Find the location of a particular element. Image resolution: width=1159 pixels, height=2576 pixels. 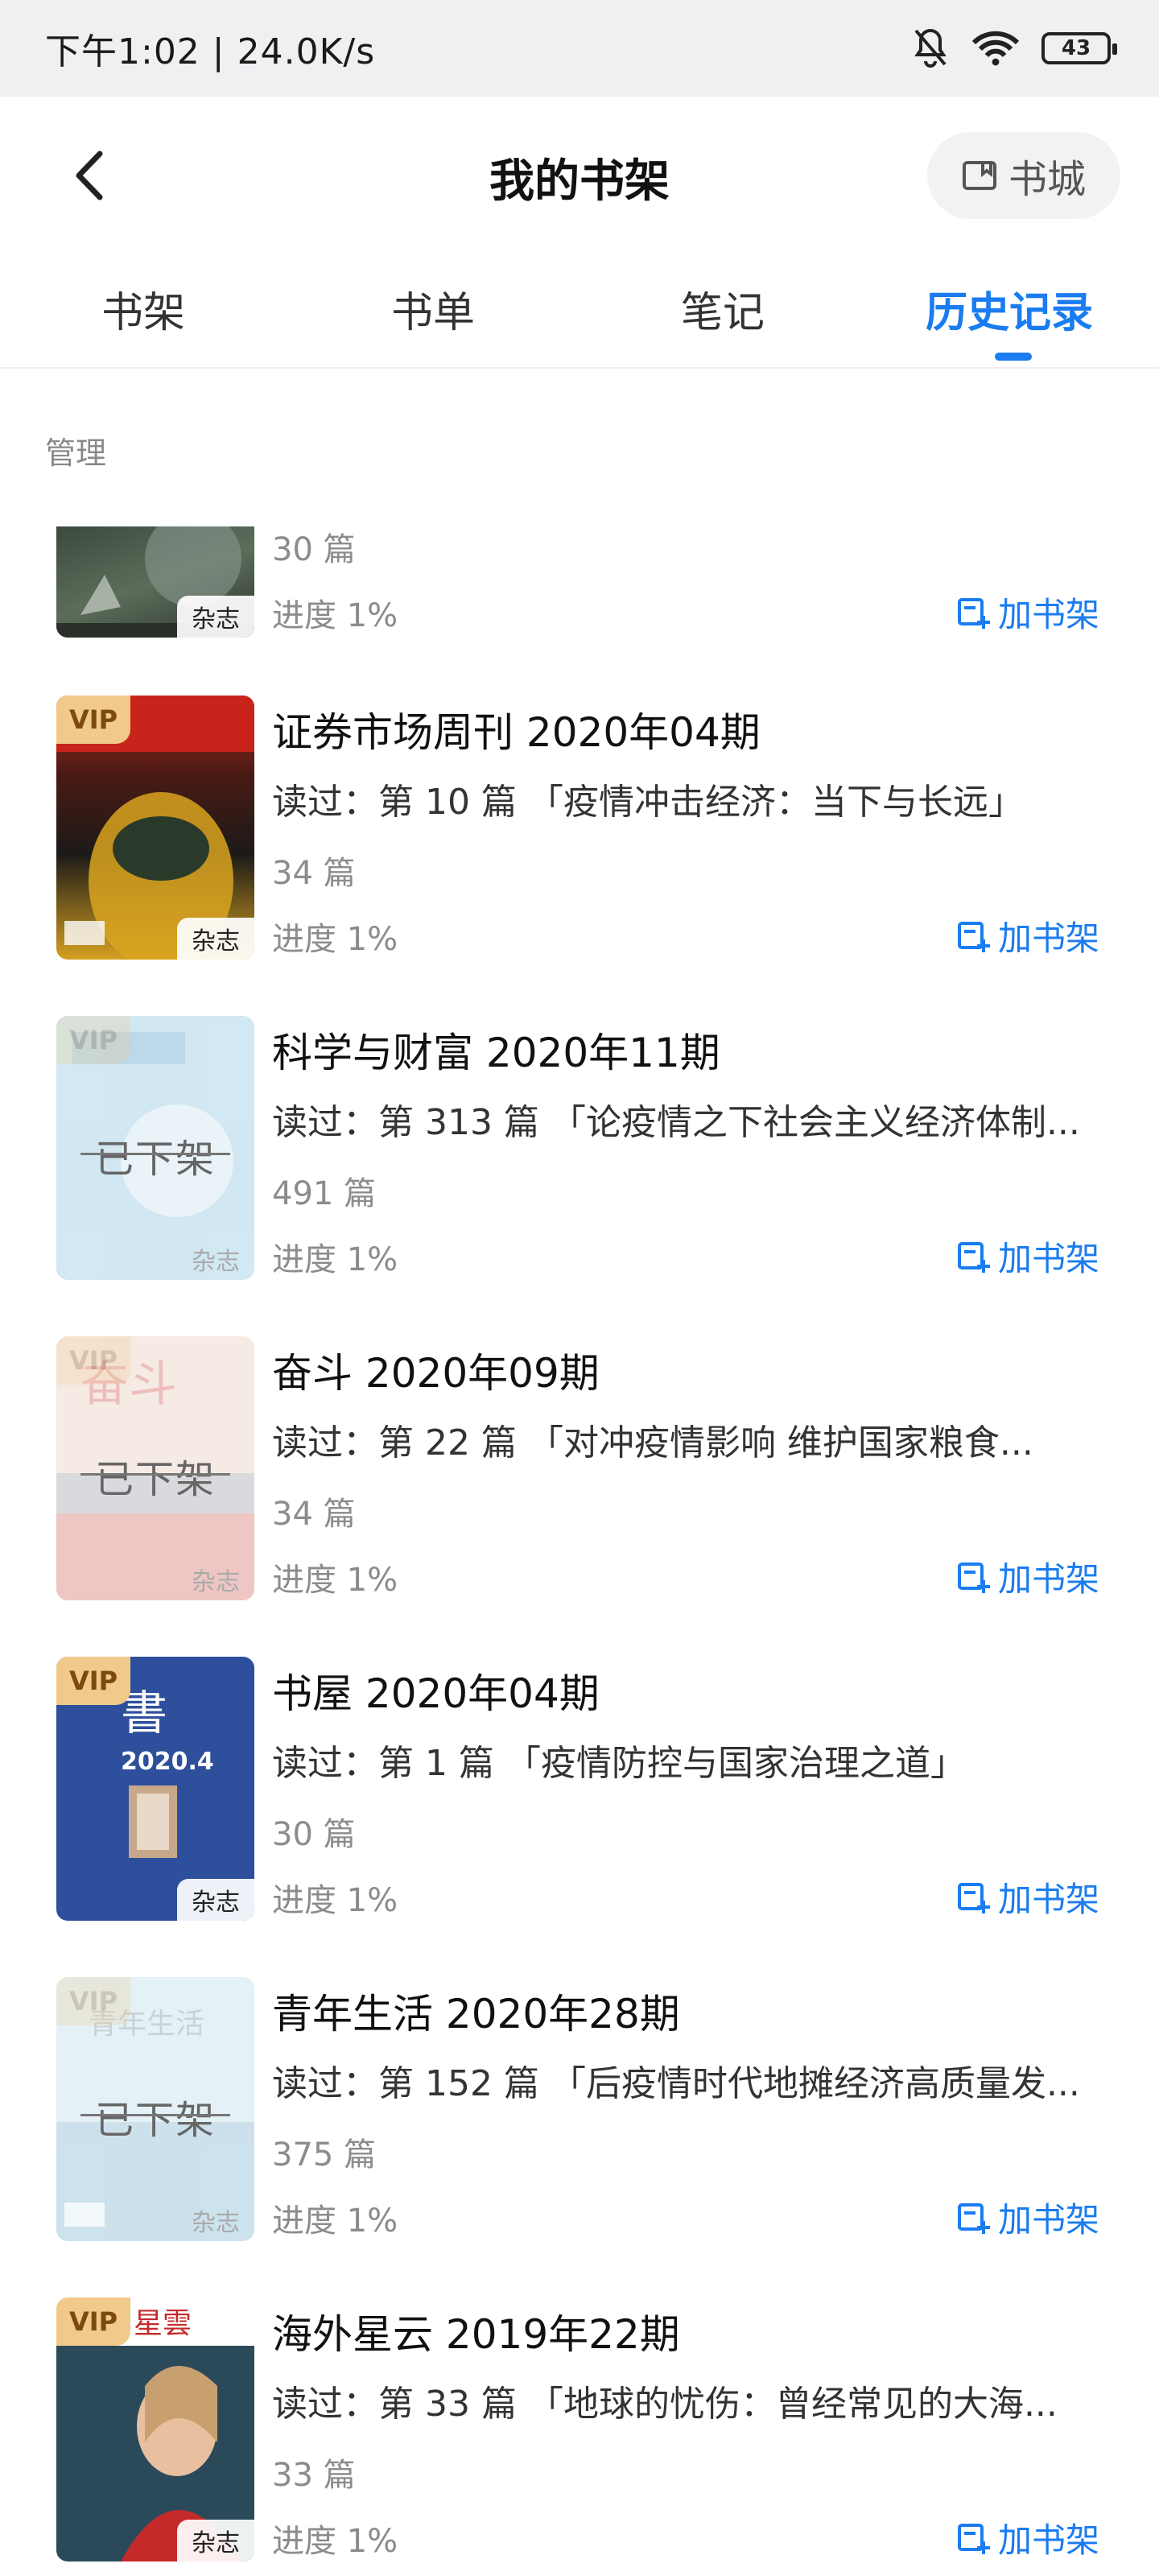

book-cover: VIP 杂志 is located at coordinates (155, 828).